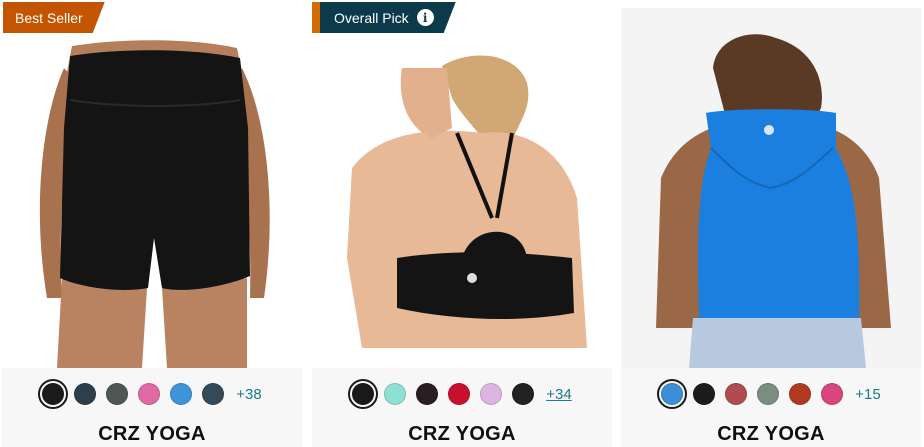  Describe the element at coordinates (49, 17) in the screenshot. I see `badge-label: Best Seller` at that location.